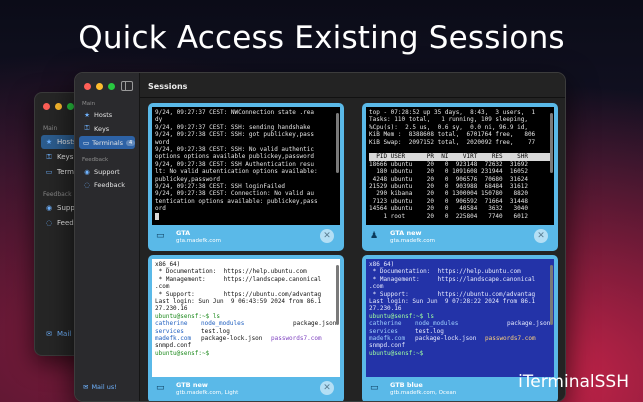  What do you see at coordinates (246, 324) in the screenshot?
I see `ls-row: catherine node_modules package.json` at bounding box center [246, 324].